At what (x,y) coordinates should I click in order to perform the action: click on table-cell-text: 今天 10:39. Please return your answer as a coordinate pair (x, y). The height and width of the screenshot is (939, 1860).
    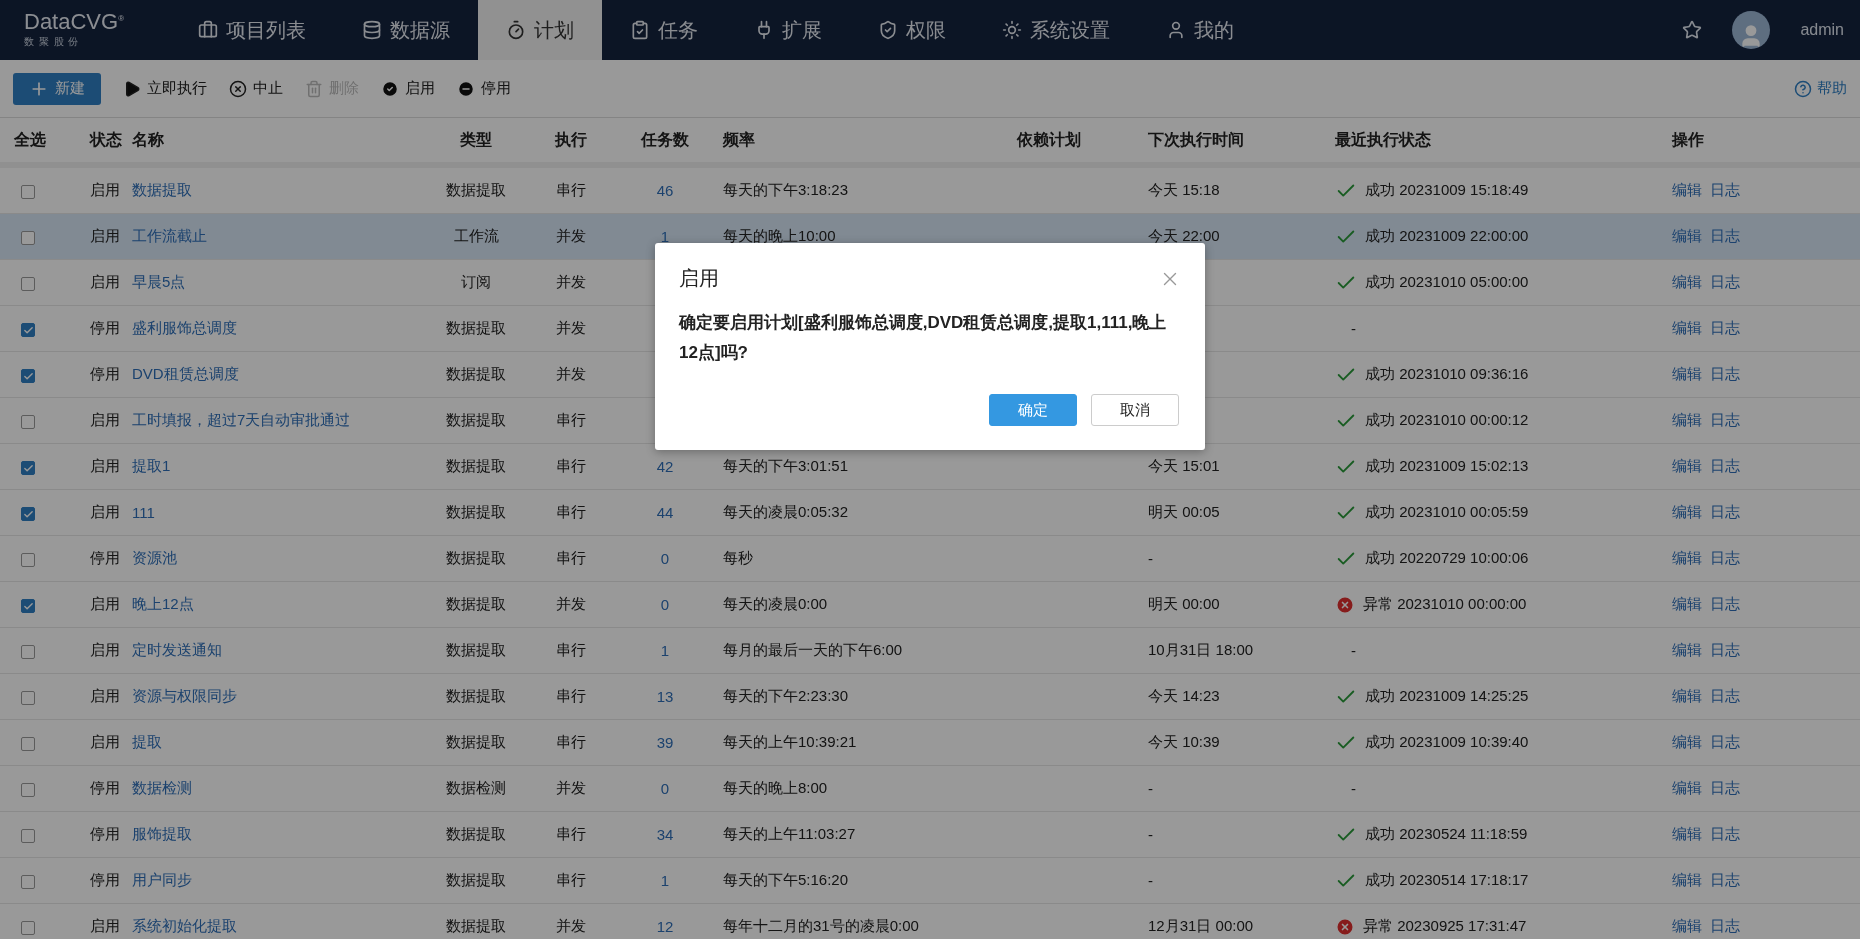
    Looking at the image, I should click on (1184, 742).